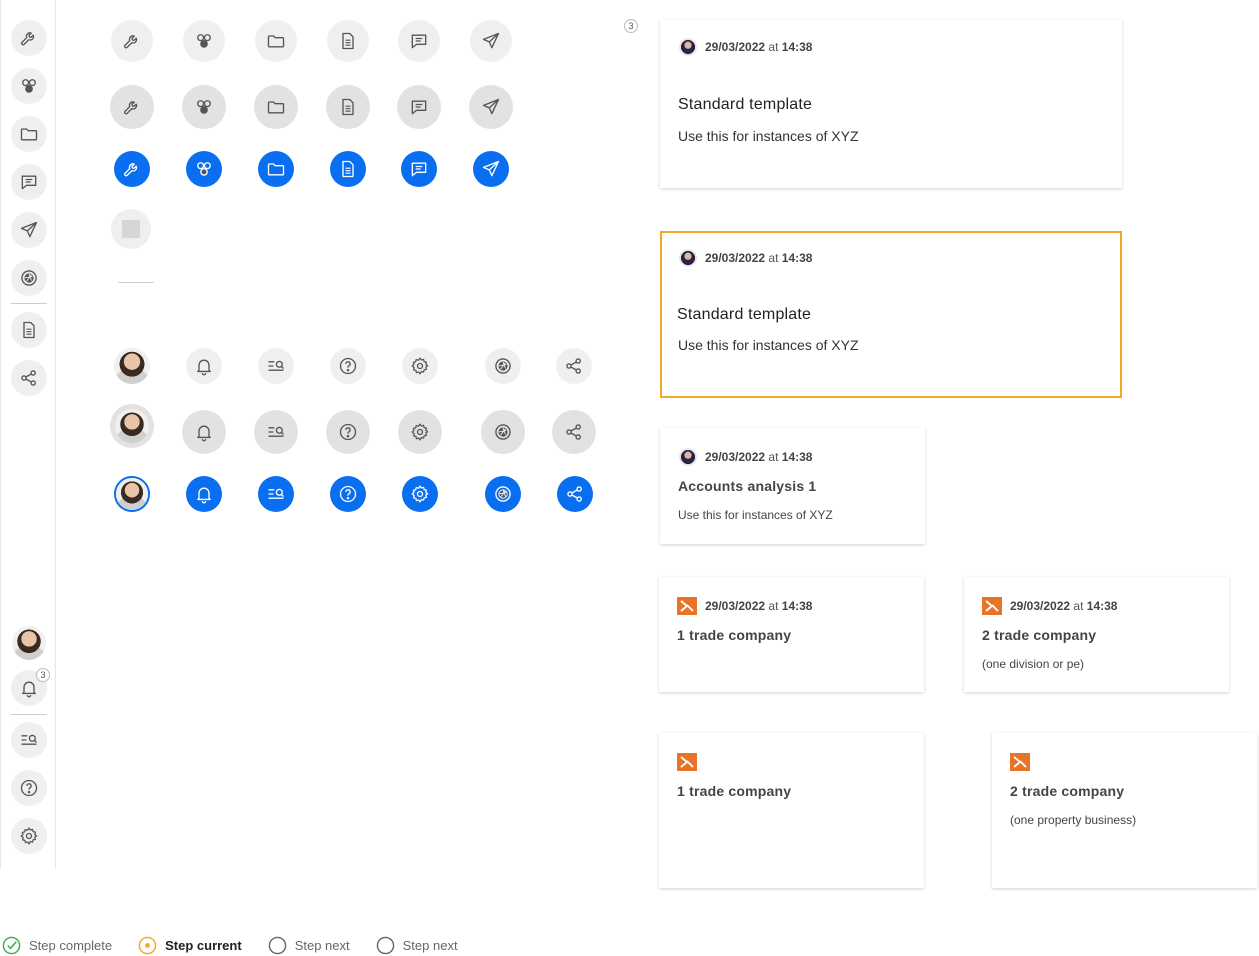 The width and height of the screenshot is (1259, 956). I want to click on circles-icon-button-hover, so click(204, 107).